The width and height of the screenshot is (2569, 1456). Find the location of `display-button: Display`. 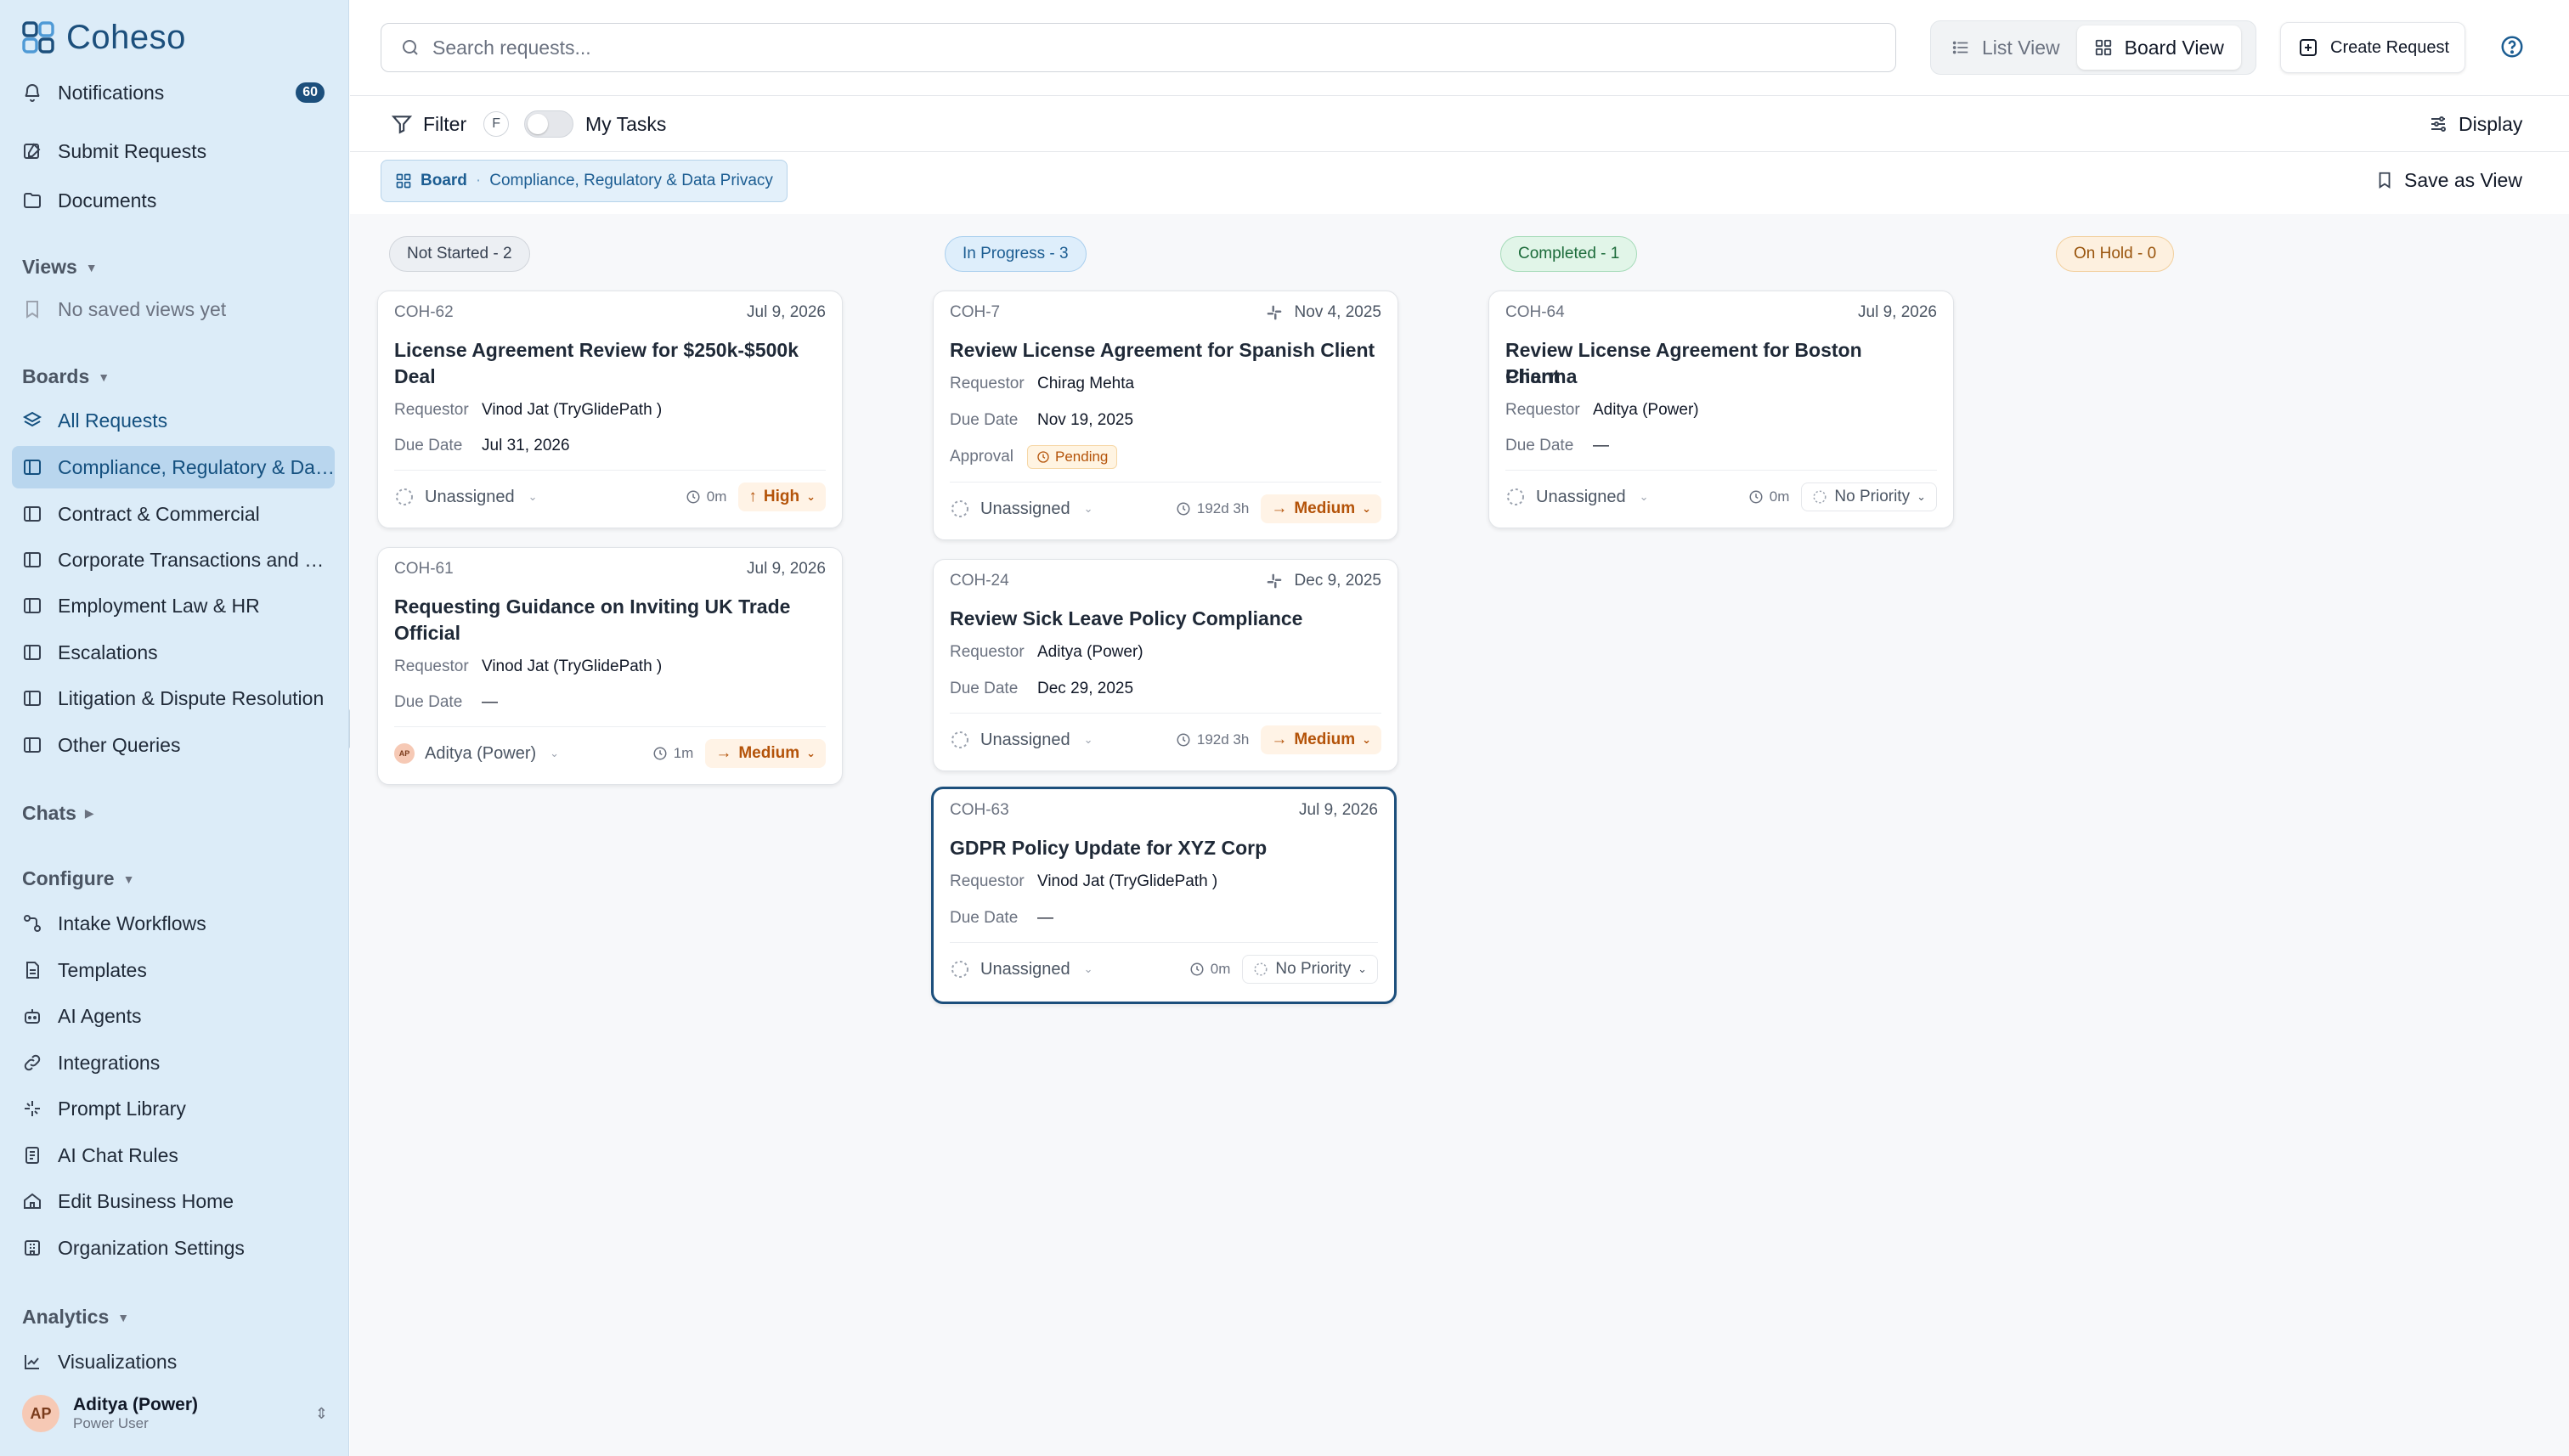

display-button: Display is located at coordinates (2475, 124).